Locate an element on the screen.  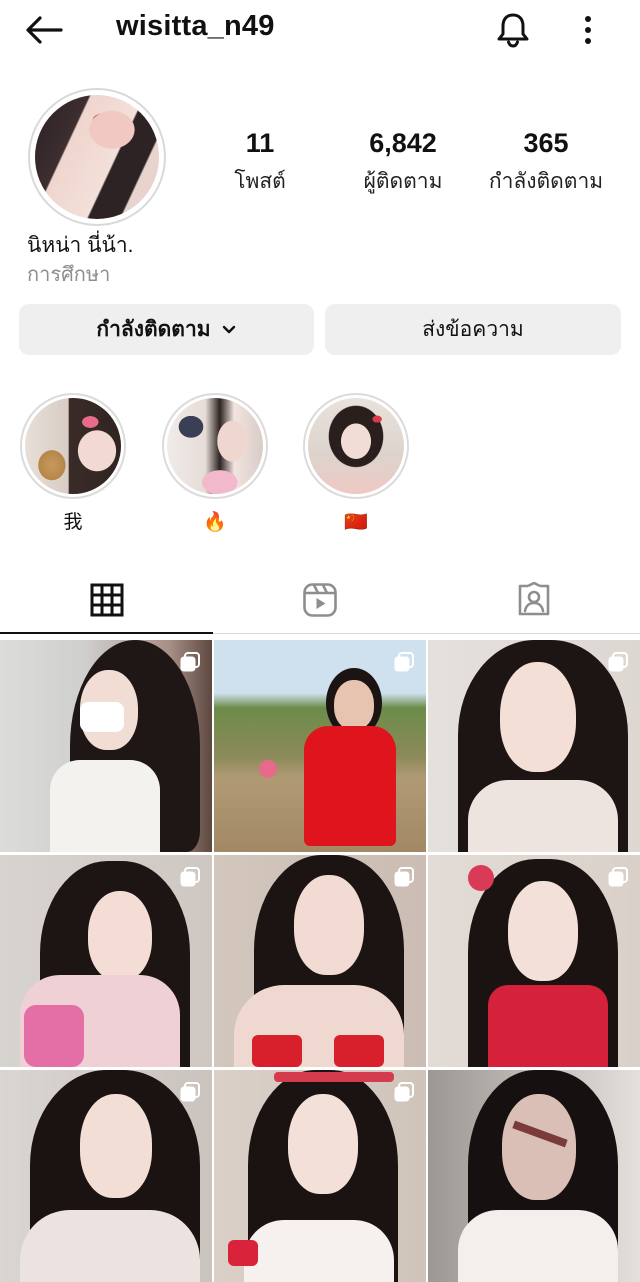
message-button-label: ส่งข้อความ is located at coordinates (473, 329).